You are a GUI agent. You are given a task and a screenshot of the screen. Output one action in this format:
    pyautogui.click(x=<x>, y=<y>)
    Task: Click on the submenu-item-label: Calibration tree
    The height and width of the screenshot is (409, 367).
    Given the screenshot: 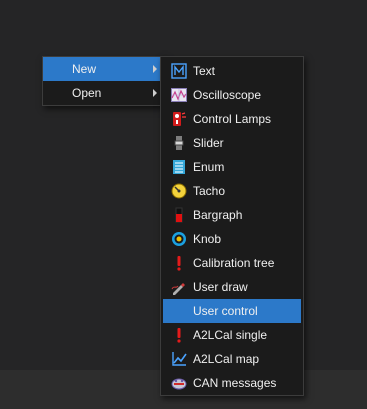 What is the action you would take?
    pyautogui.click(x=234, y=263)
    